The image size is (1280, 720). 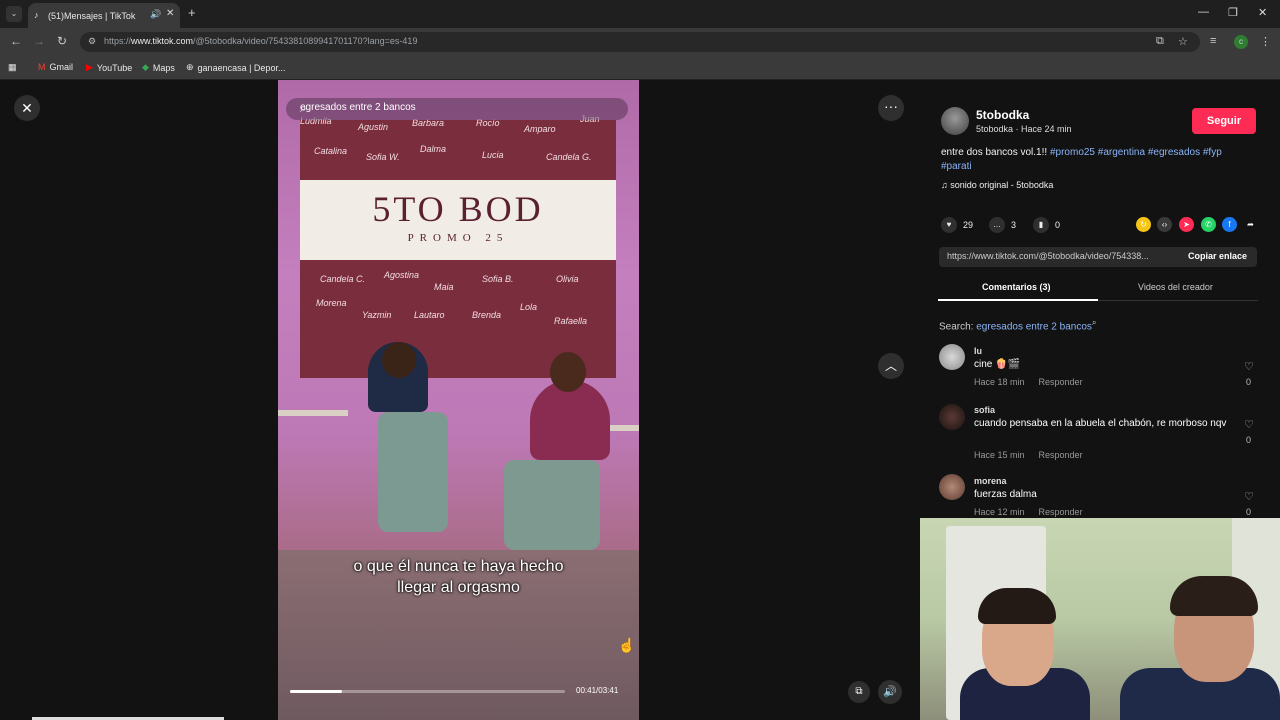 I want to click on heart-icon: ♥, so click(x=949, y=225).